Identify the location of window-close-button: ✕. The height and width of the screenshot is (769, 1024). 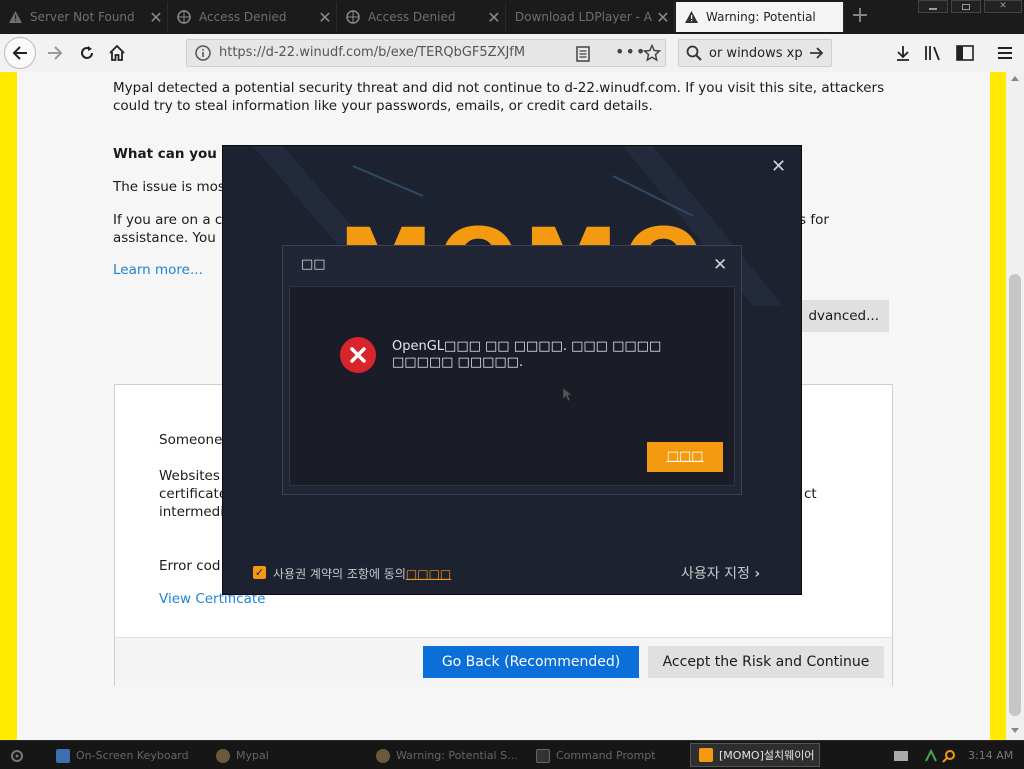
(1003, 6).